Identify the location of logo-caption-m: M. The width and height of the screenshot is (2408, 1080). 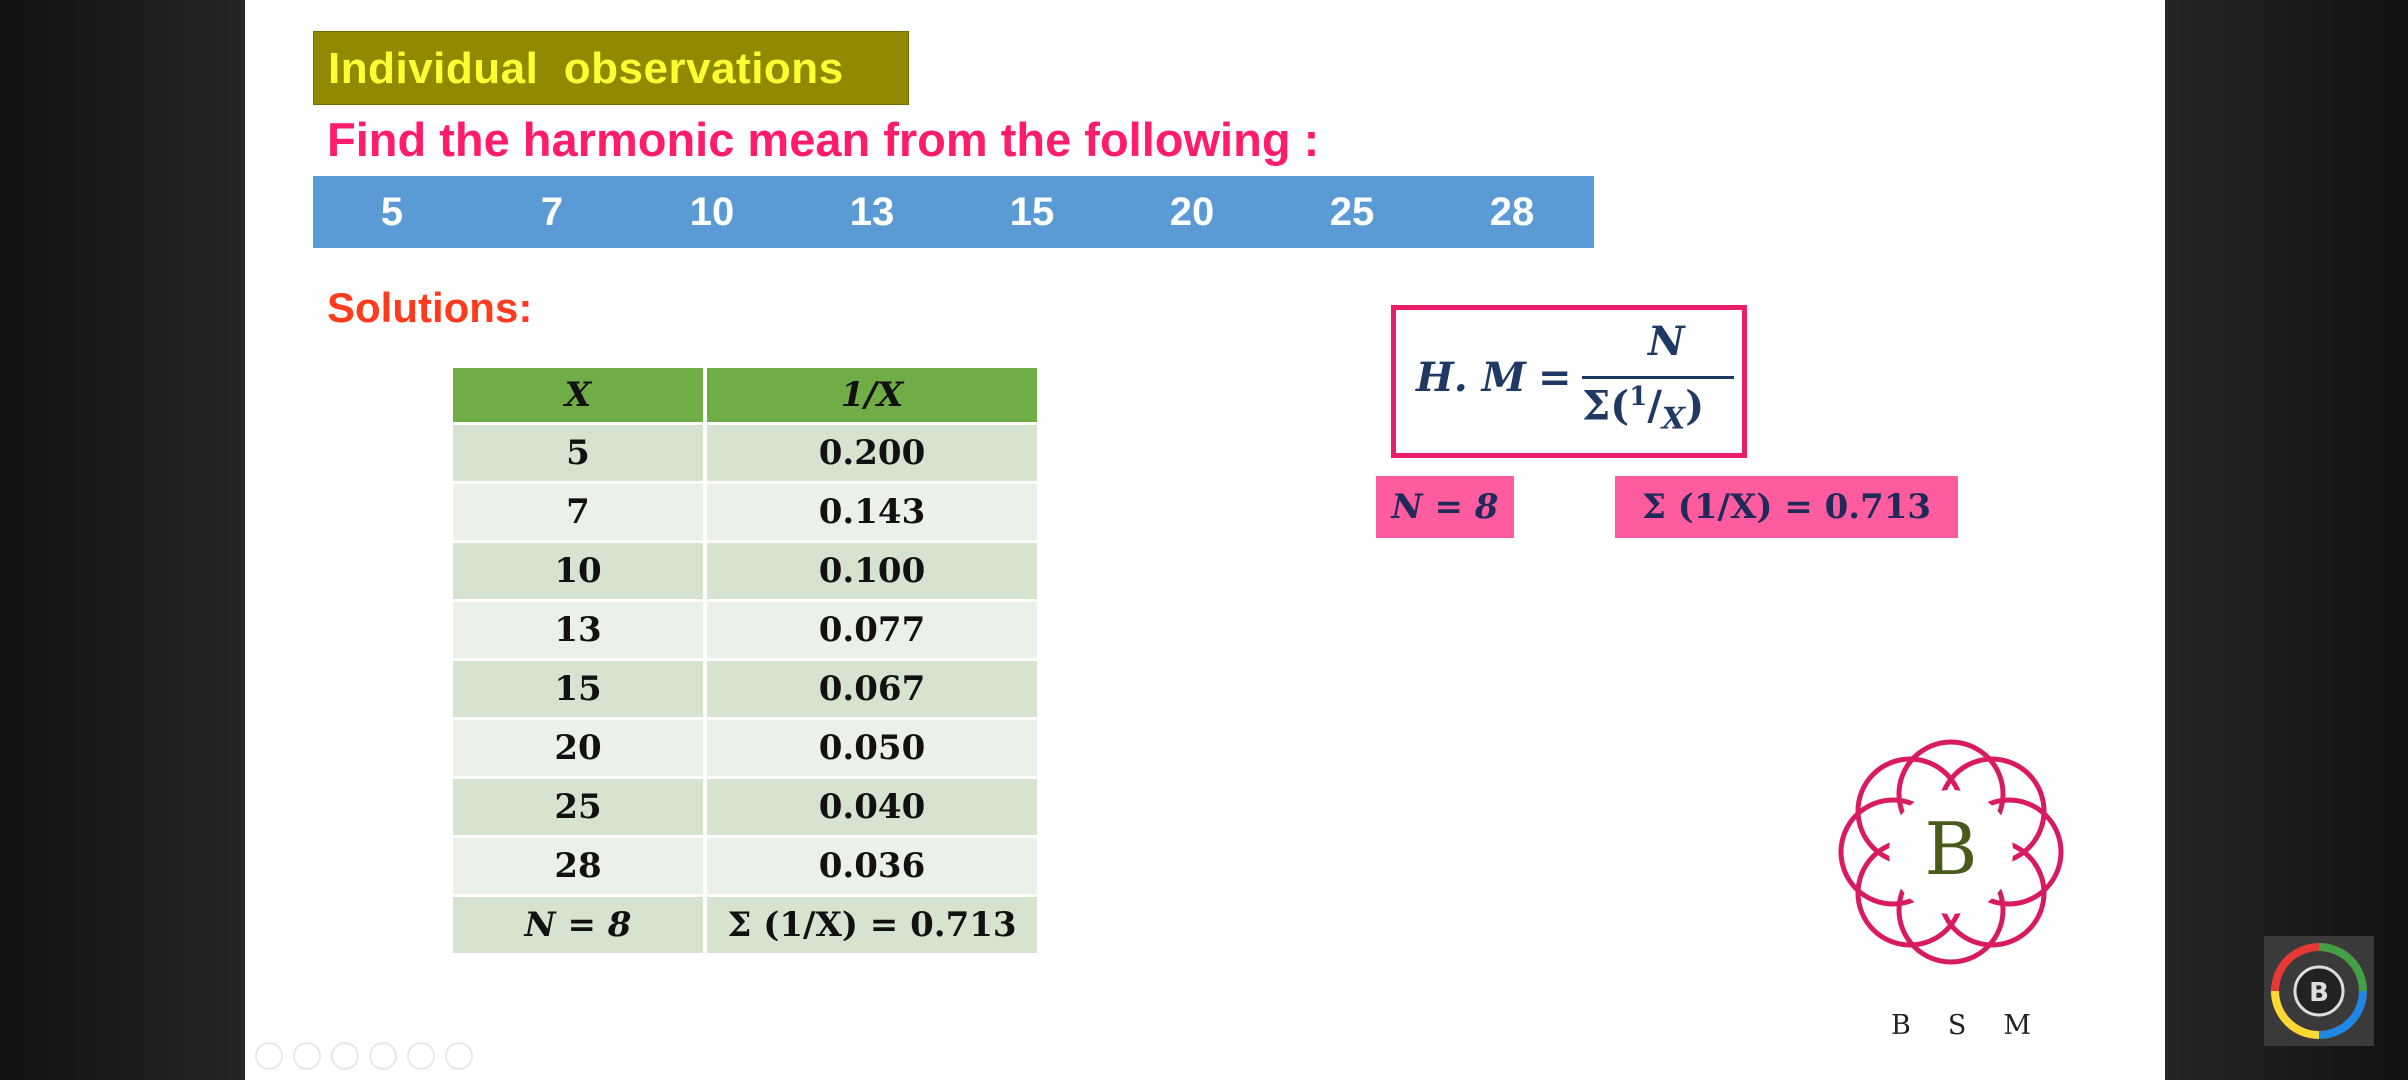
(2017, 1025).